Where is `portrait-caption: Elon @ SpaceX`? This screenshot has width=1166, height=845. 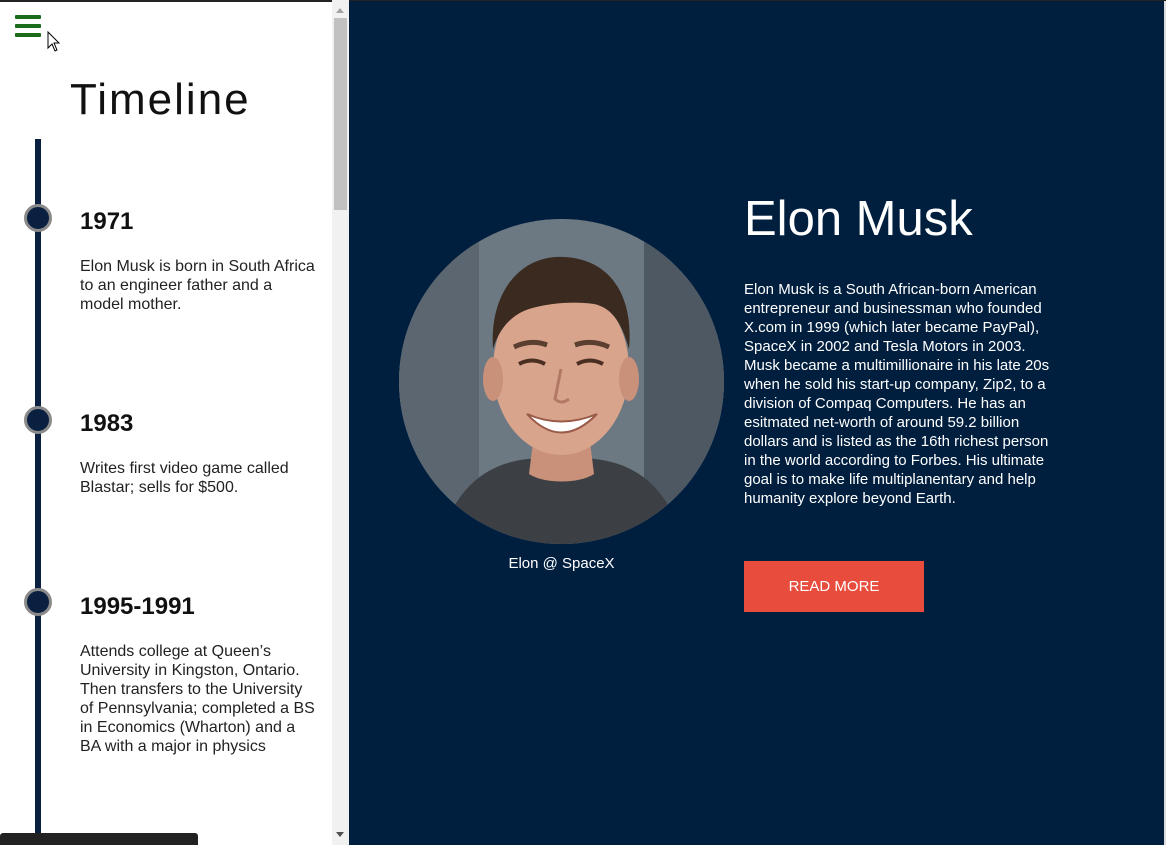
portrait-caption: Elon @ SpaceX is located at coordinates (561, 563).